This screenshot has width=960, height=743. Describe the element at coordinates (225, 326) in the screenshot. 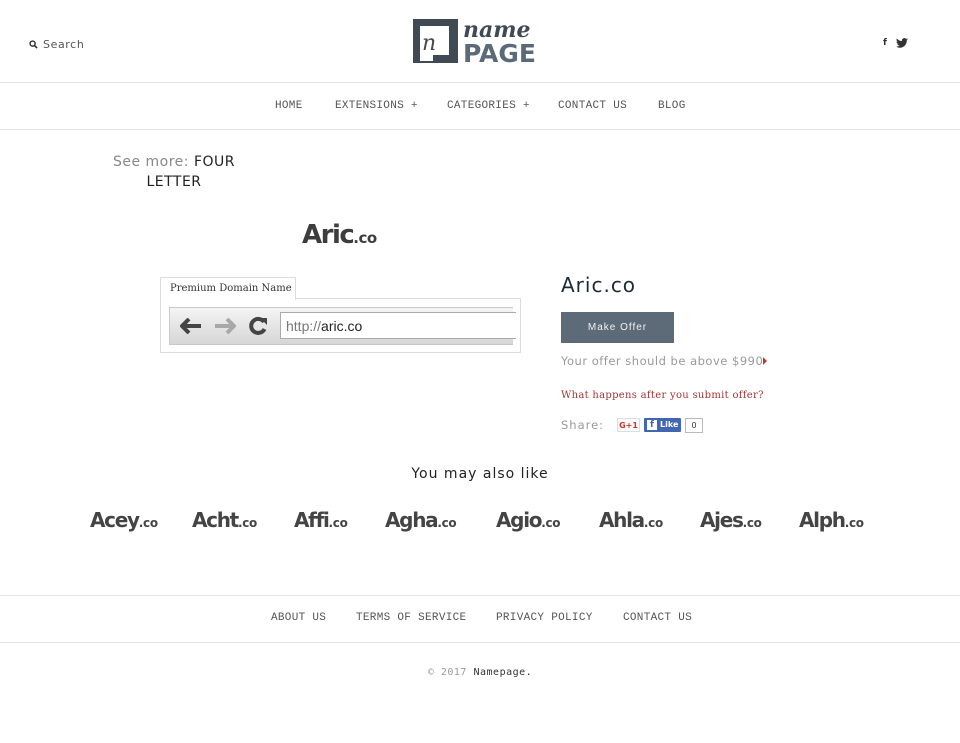

I see `forward-arrow-icon` at that location.